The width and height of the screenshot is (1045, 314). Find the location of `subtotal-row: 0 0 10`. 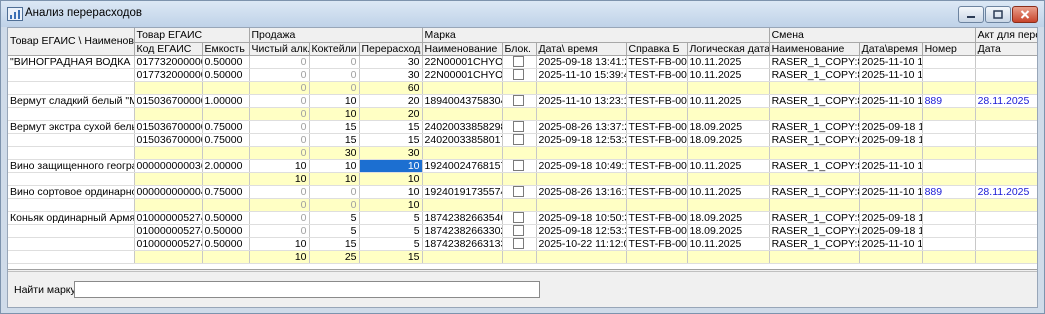

subtotal-row: 0 0 10 is located at coordinates (522, 205).